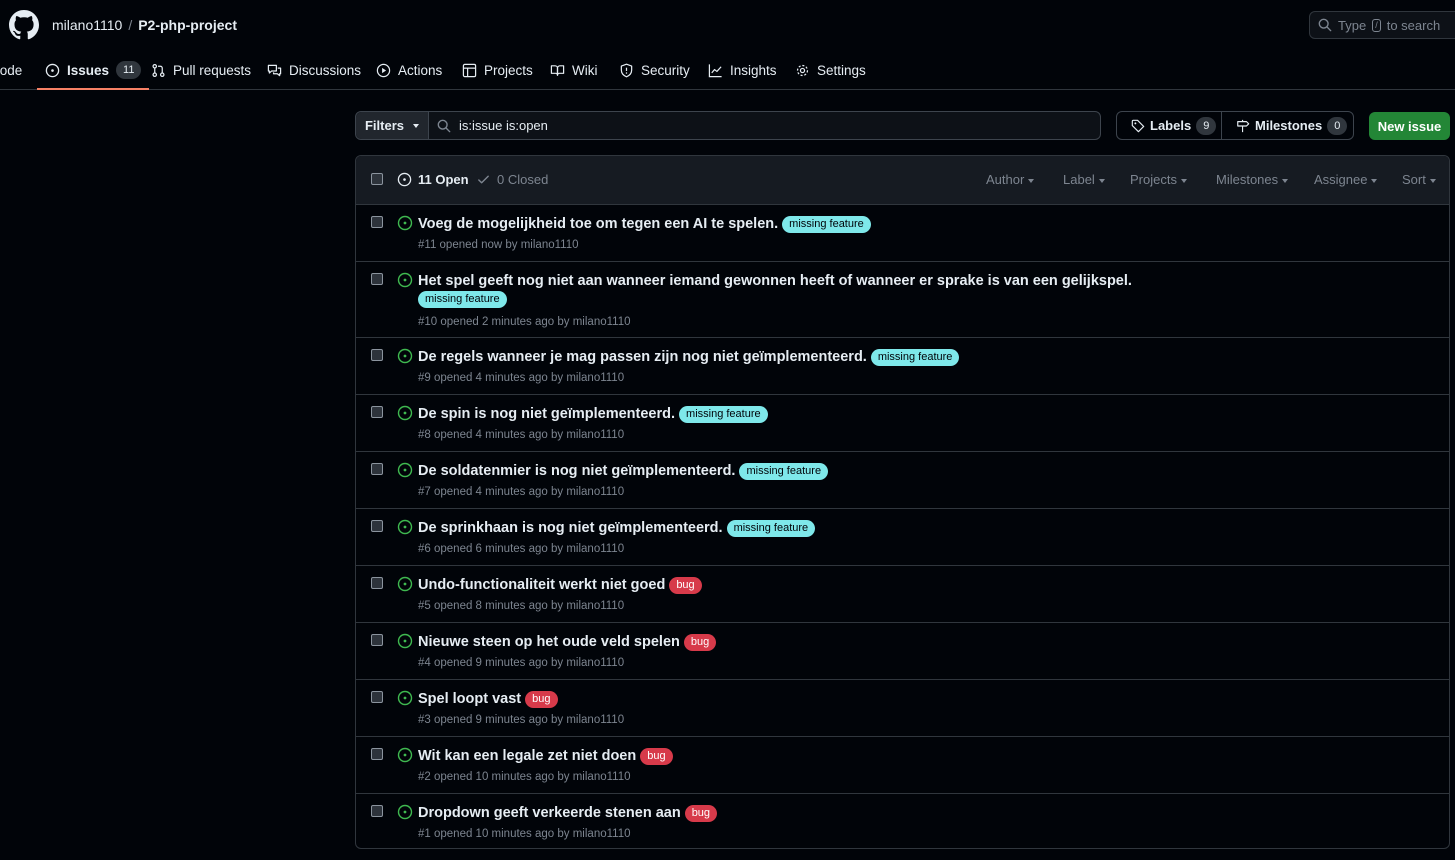 This screenshot has height=860, width=1455. Describe the element at coordinates (1346, 179) in the screenshot. I see `assignee-filter-dropdown: Assignee` at that location.